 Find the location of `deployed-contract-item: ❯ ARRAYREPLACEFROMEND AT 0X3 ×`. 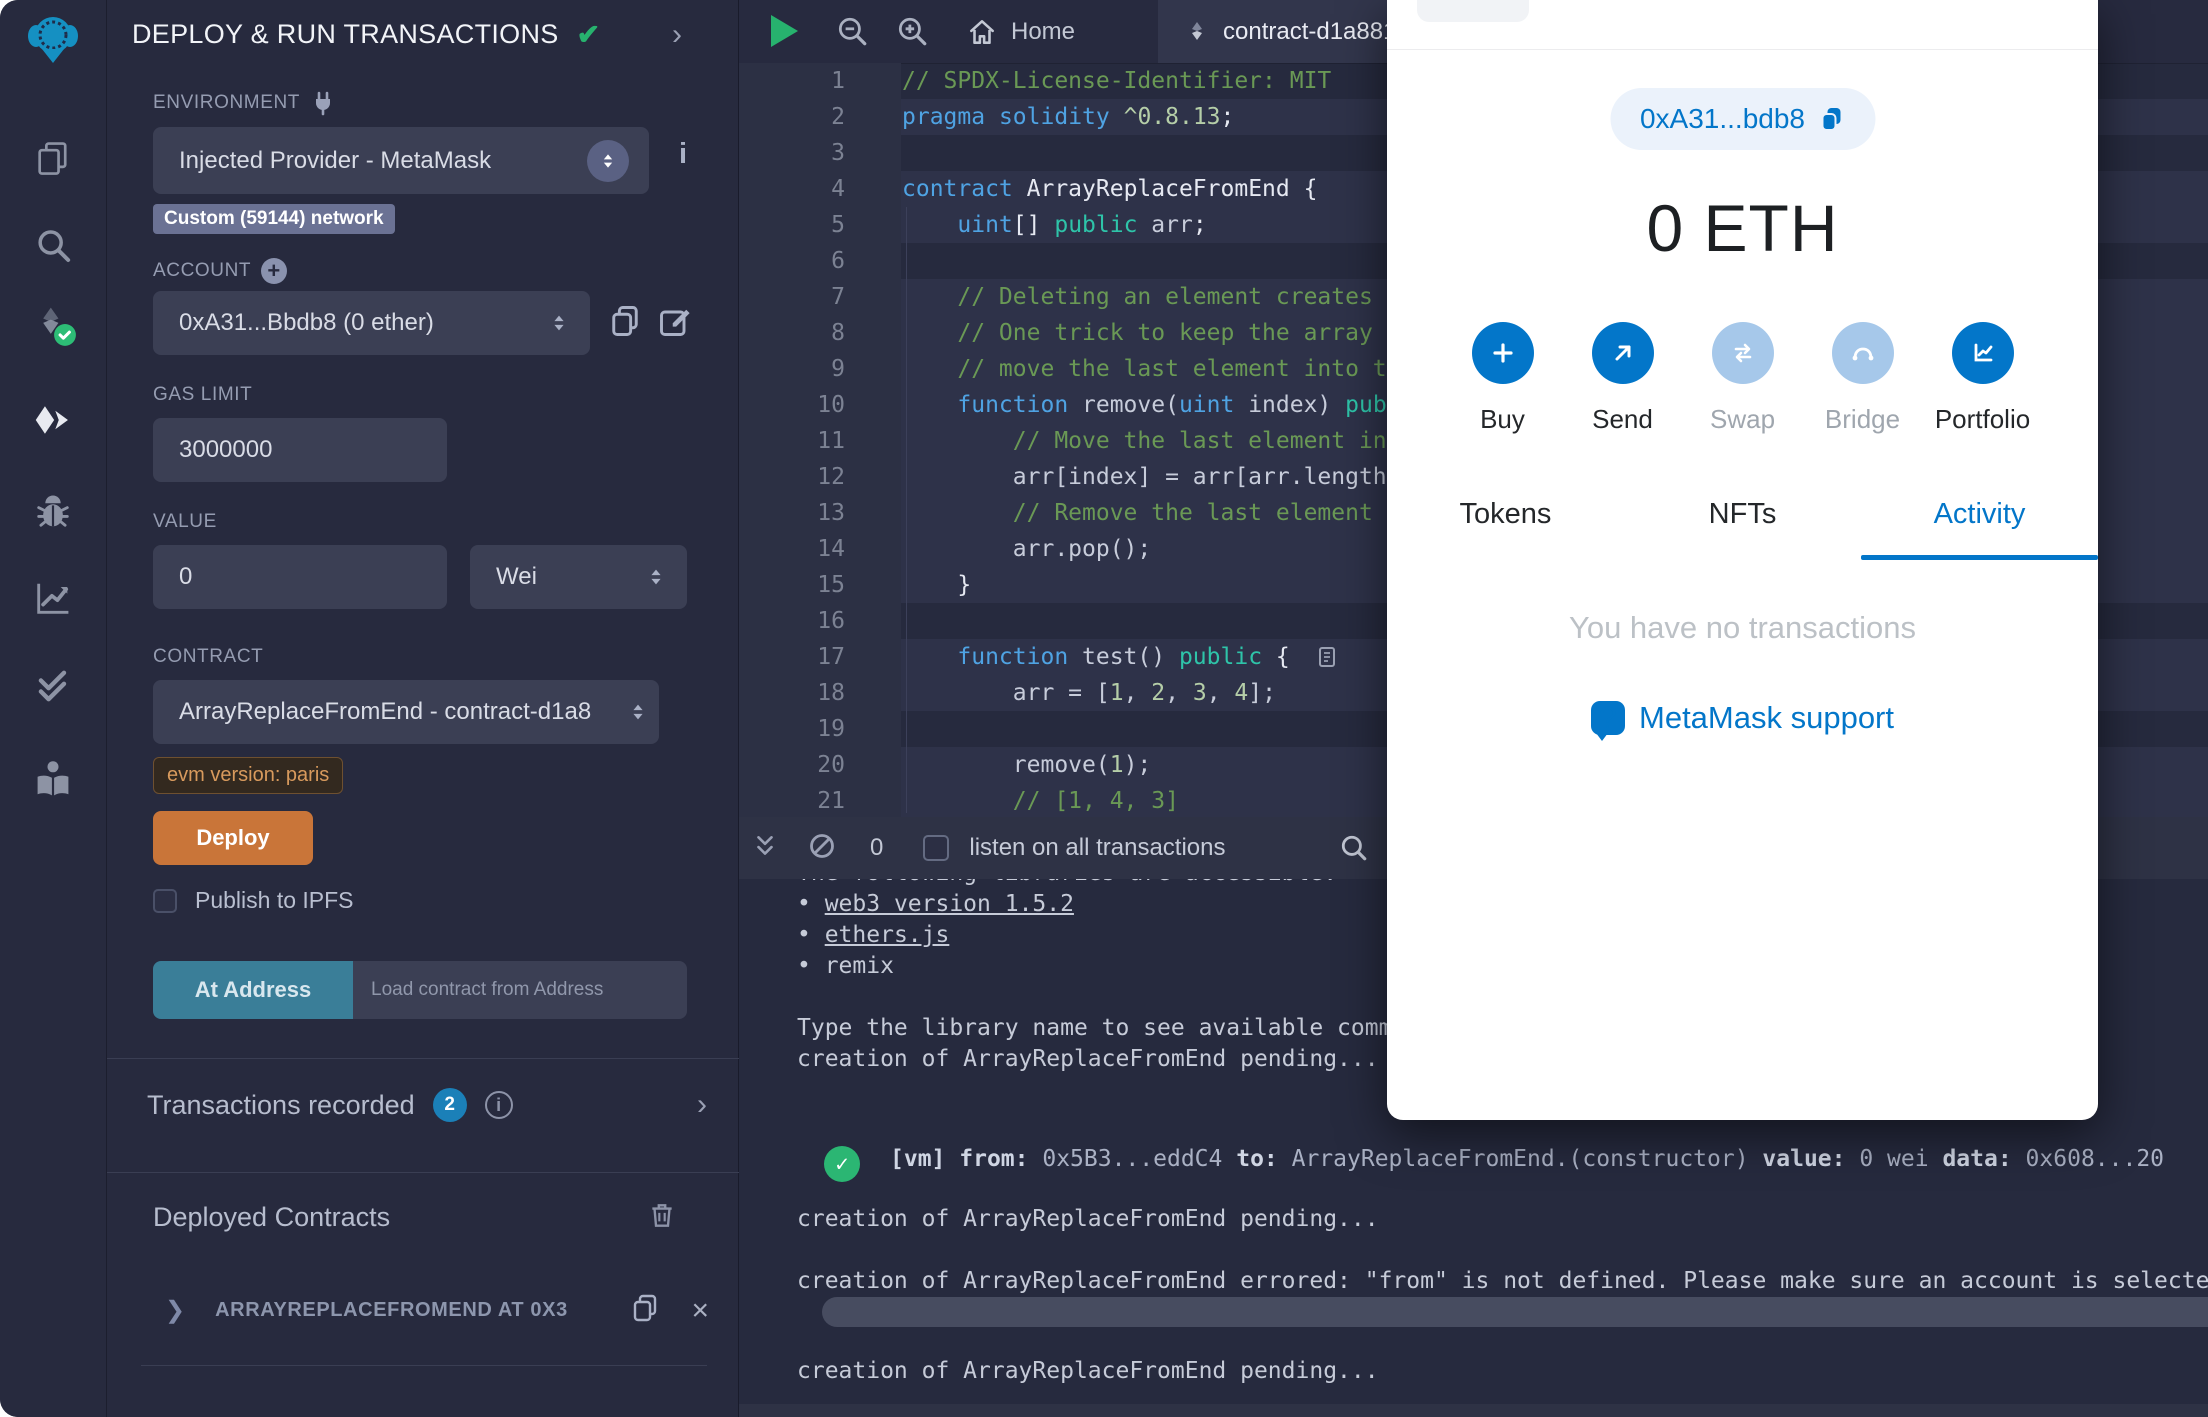

deployed-contract-item: ❯ ARRAYREPLACEFROMEND AT 0X3 × is located at coordinates (445, 1310).